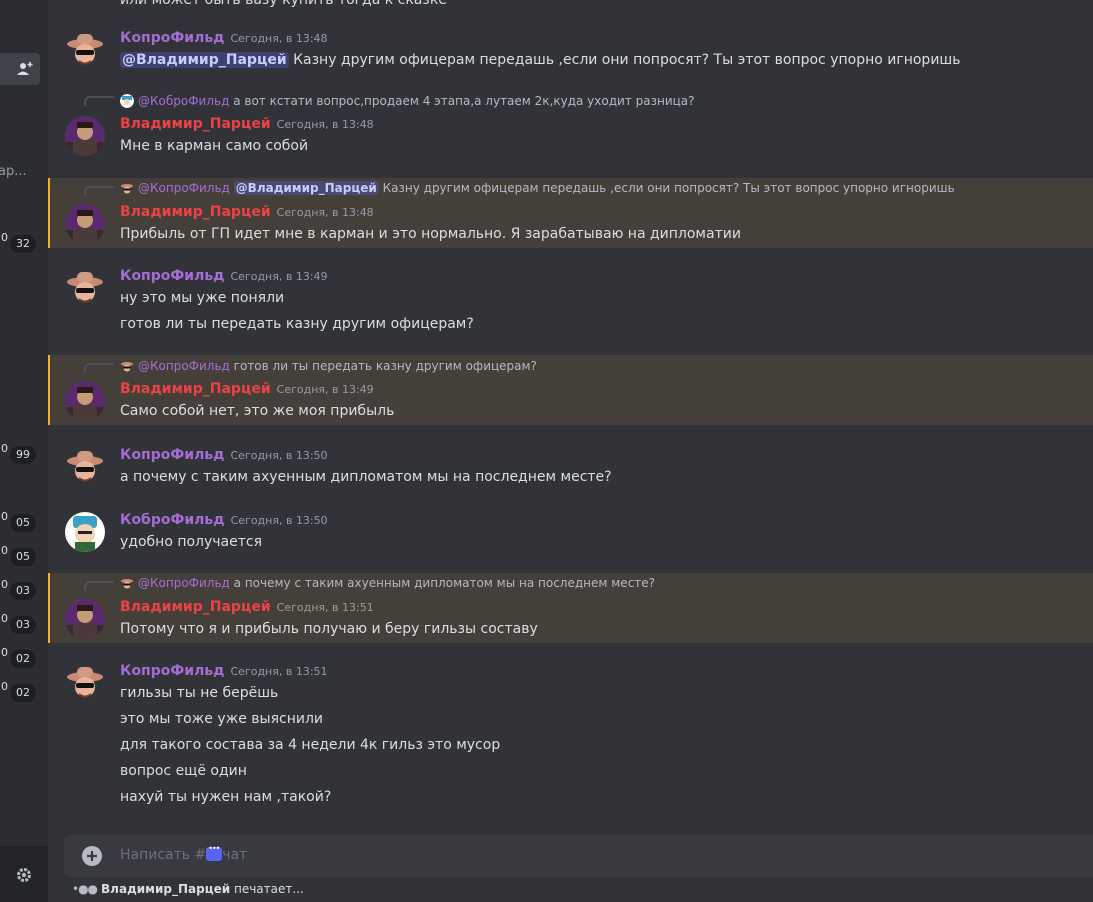  What do you see at coordinates (183, 853) in the screenshot?
I see `message-input-placeholder: Написать #чат` at bounding box center [183, 853].